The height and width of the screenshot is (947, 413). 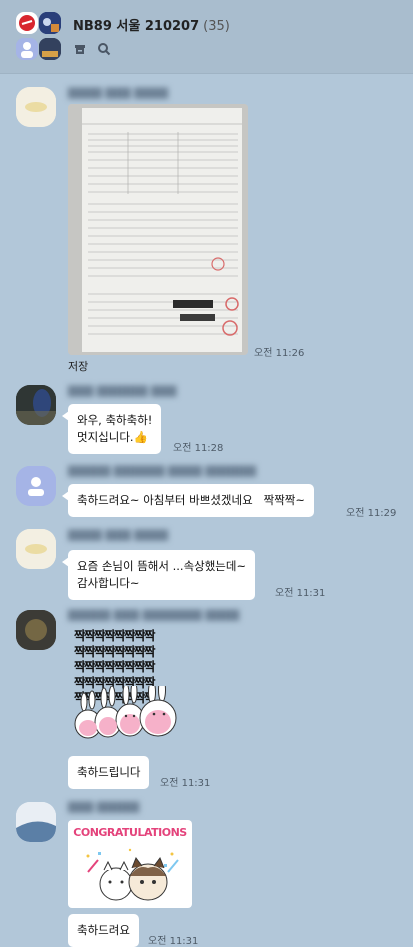 What do you see at coordinates (158, 229) in the screenshot?
I see `contract-image` at bounding box center [158, 229].